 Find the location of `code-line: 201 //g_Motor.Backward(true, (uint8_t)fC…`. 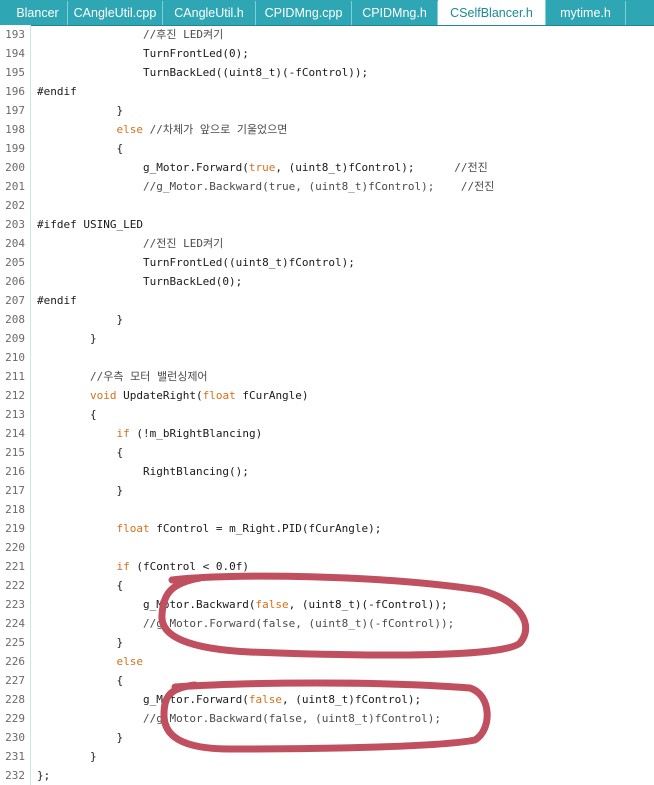

code-line: 201 //g_Motor.Backward(true, (uint8_t)fC… is located at coordinates (327, 186).